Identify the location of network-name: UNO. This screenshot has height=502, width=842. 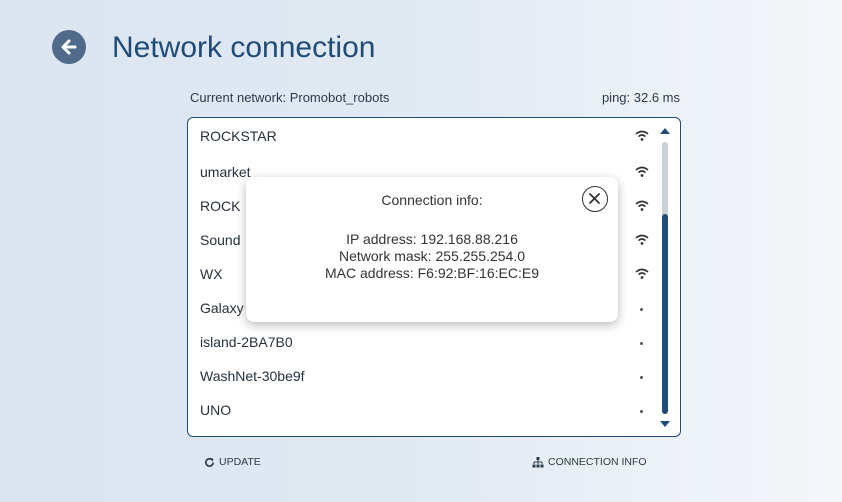
(216, 410).